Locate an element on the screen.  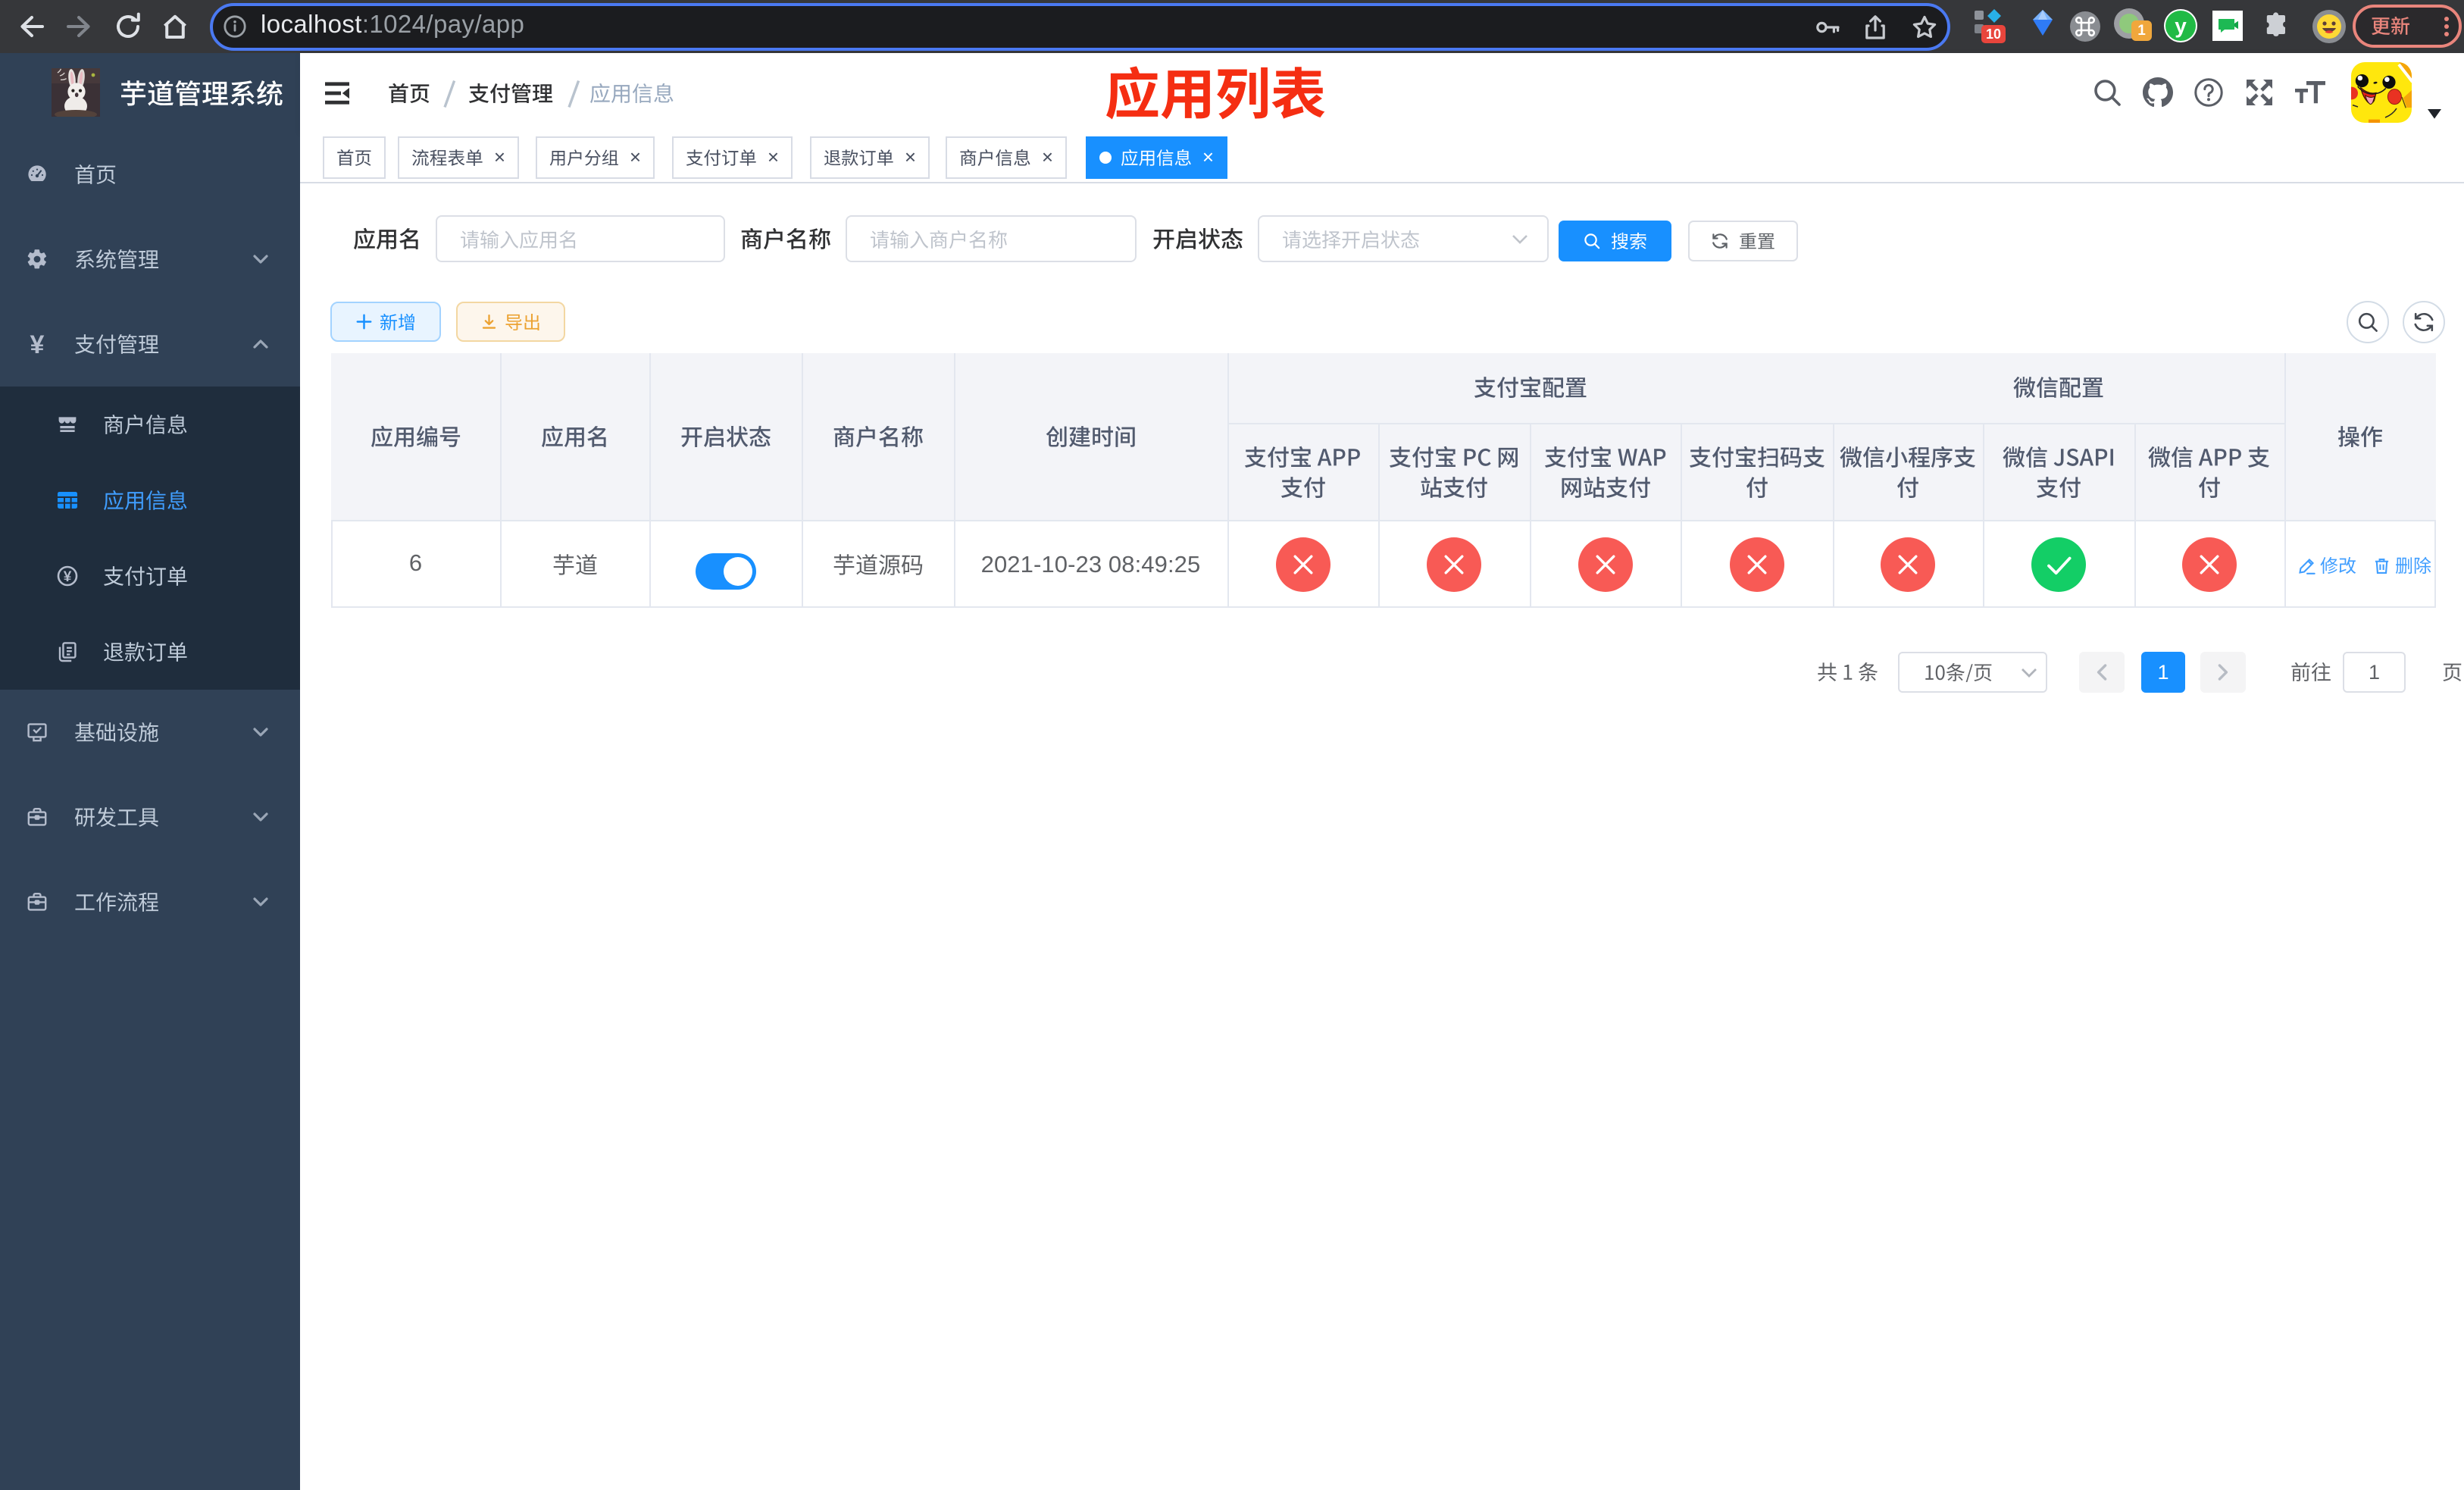
svg-text: y is located at coordinates (2181, 26).